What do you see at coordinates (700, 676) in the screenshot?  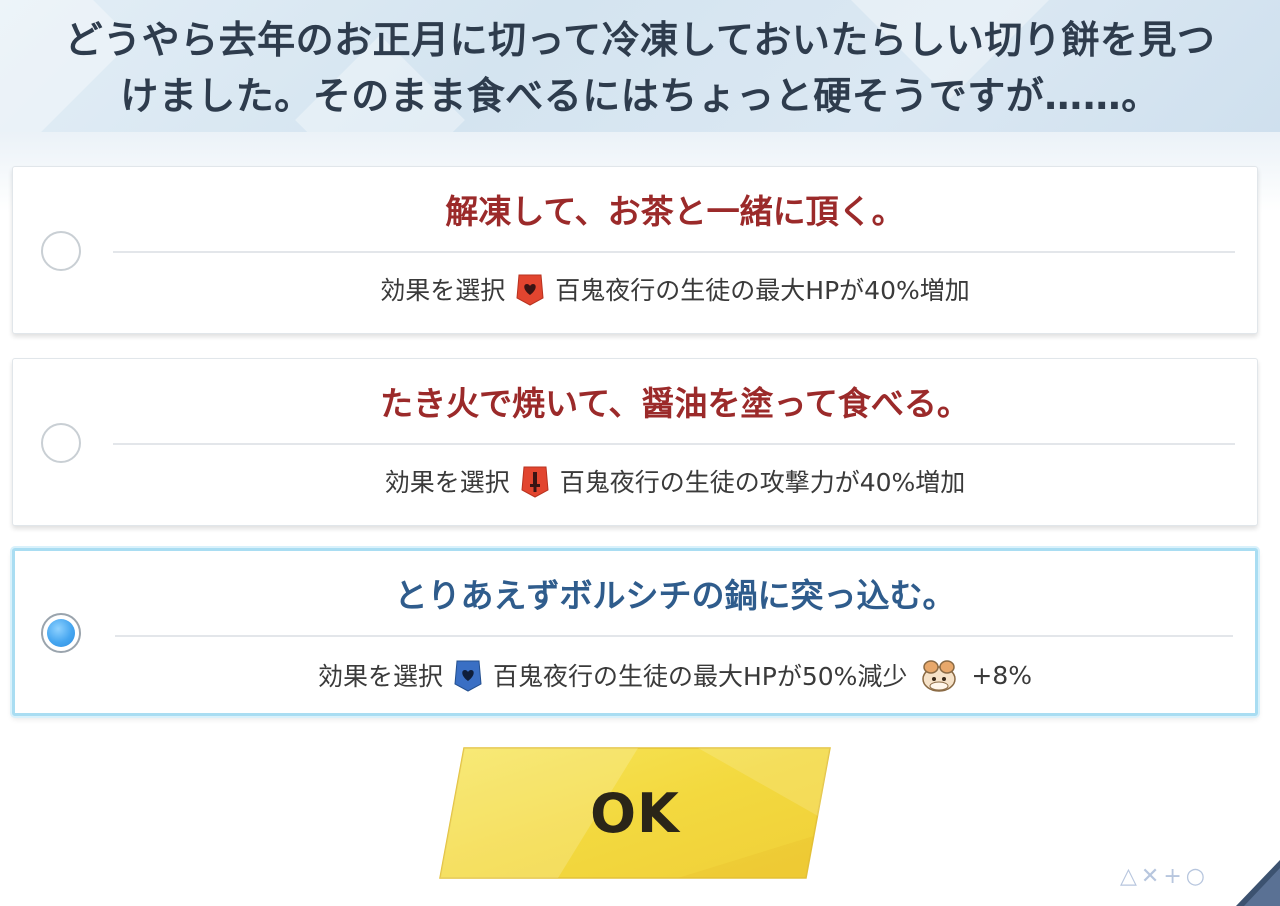 I see `effect-text: 百鬼夜行の生徒の最大HPが50%減少` at bounding box center [700, 676].